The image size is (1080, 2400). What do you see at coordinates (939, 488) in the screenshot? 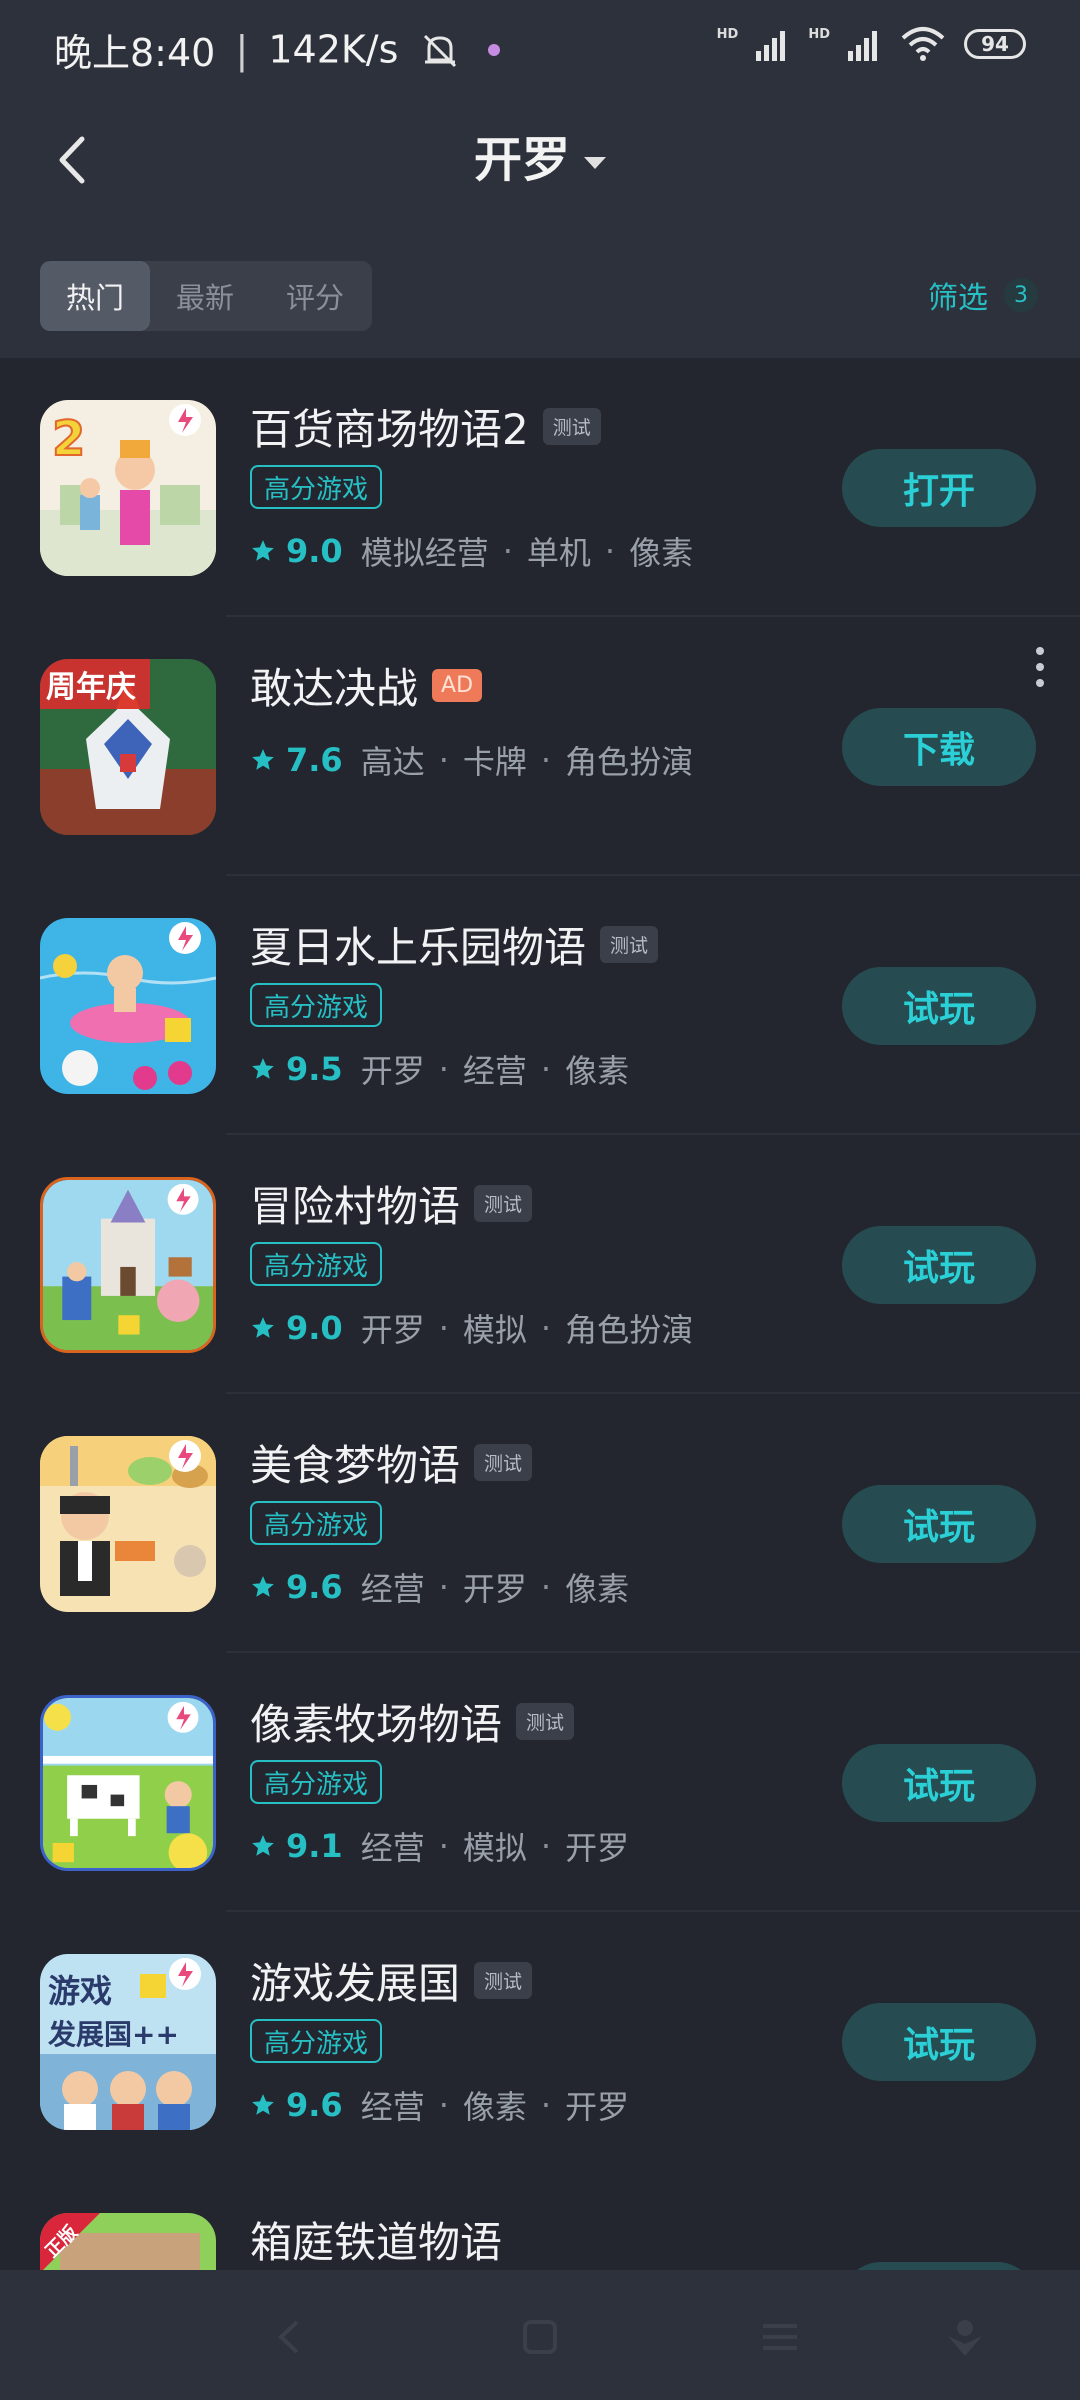
I see `open-button: 打开` at bounding box center [939, 488].